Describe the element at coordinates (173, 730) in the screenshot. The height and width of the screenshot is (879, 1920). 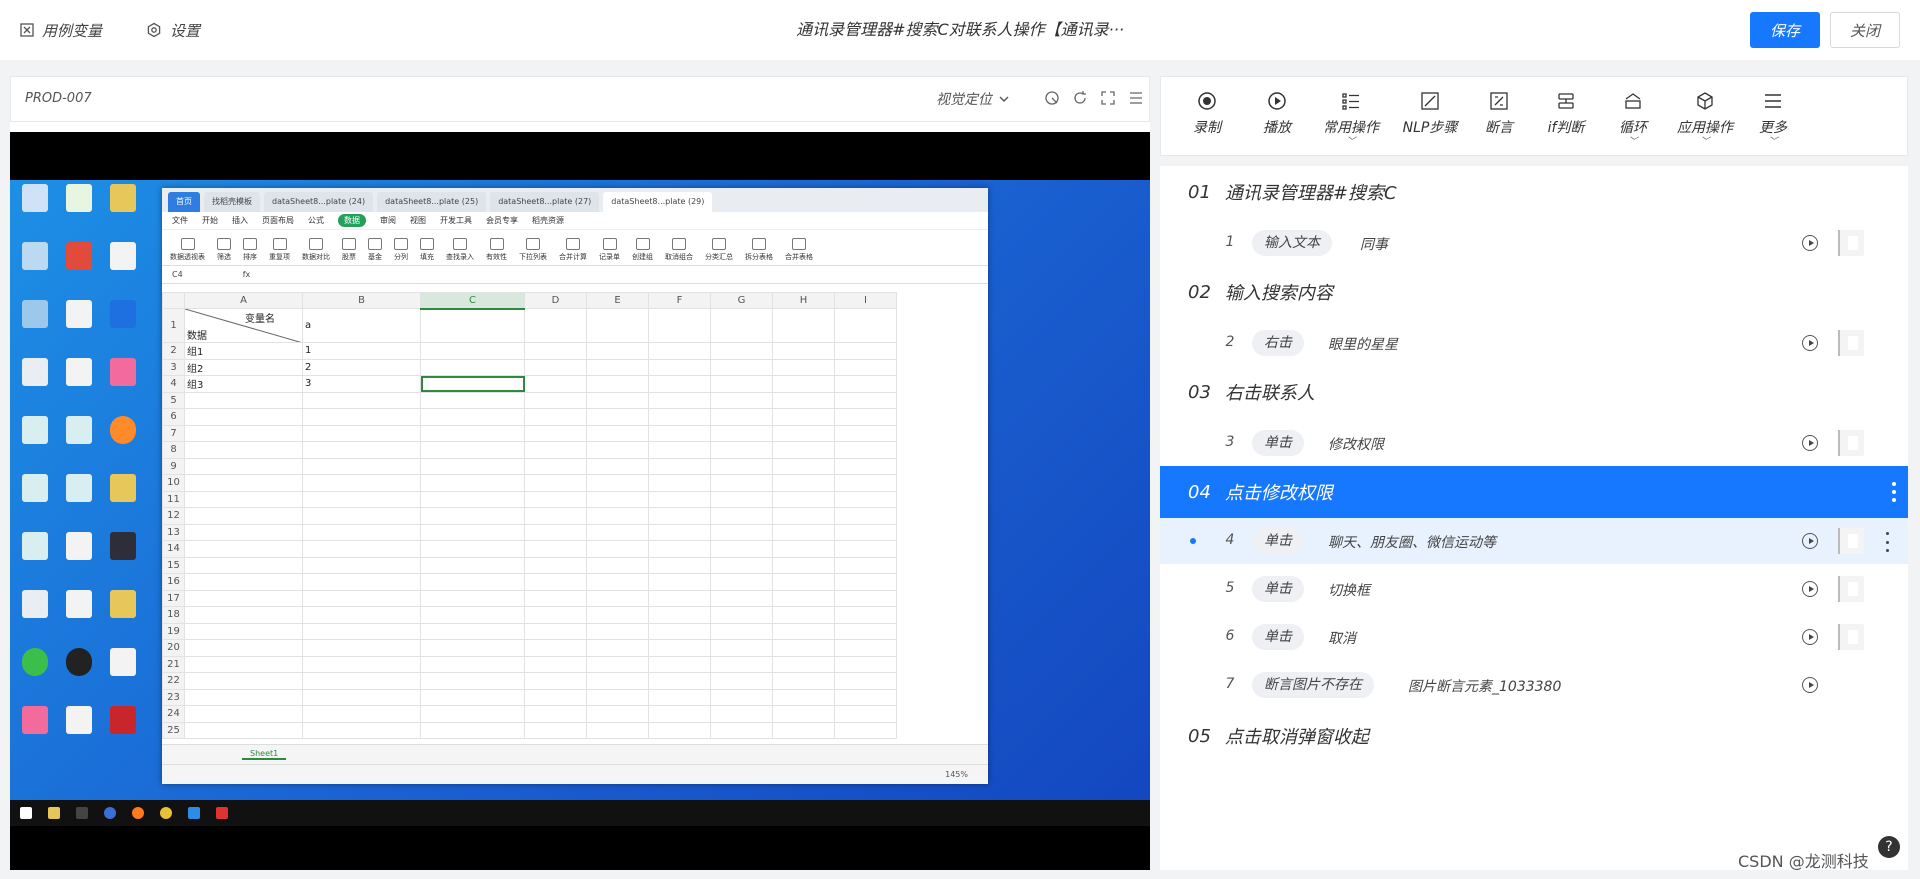
I see `row-header: 25` at that location.